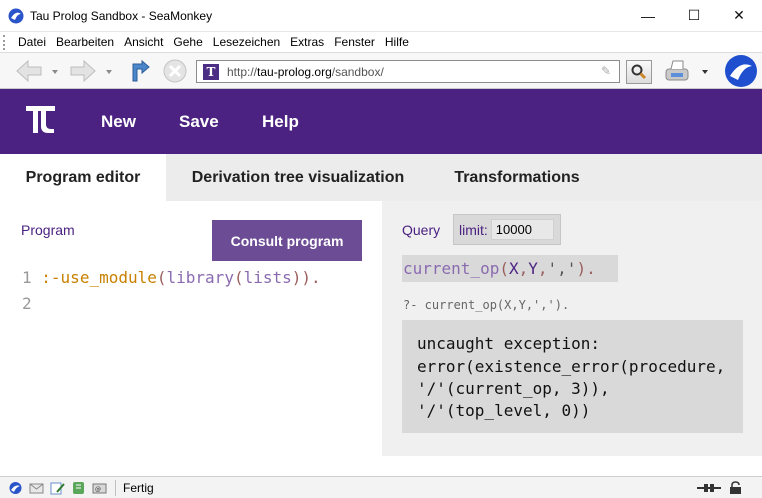  Describe the element at coordinates (354, 42) in the screenshot. I see `menu-fenster: Fenster` at that location.